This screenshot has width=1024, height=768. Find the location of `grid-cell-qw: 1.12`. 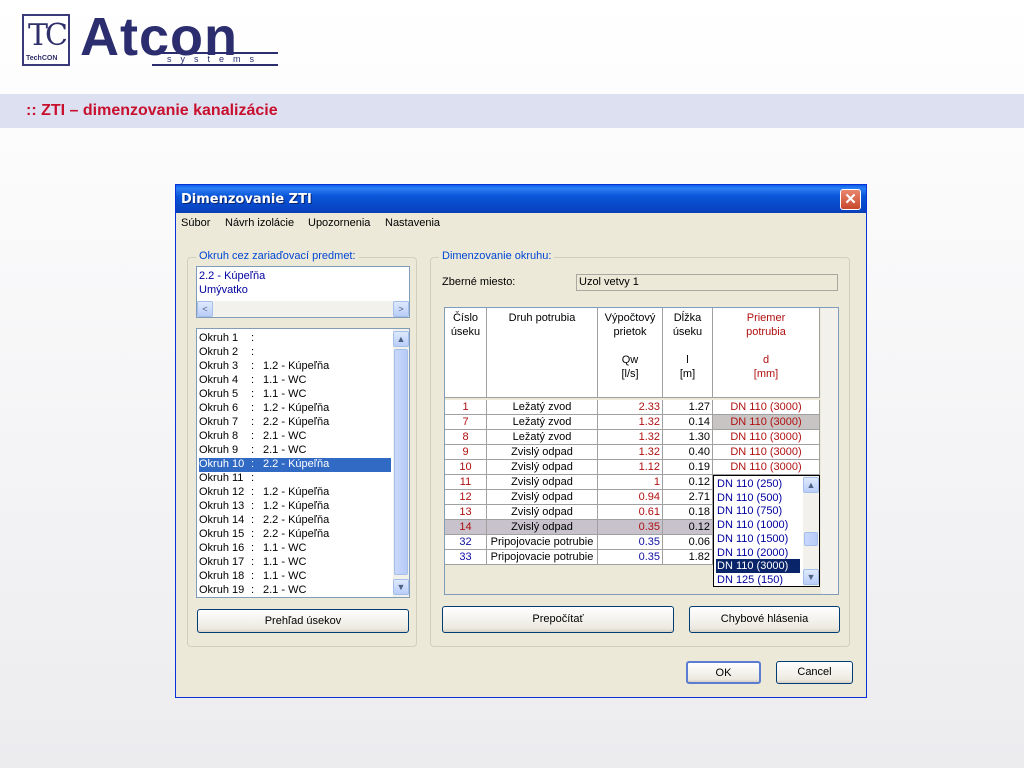

grid-cell-qw: 1.12 is located at coordinates (630, 467).